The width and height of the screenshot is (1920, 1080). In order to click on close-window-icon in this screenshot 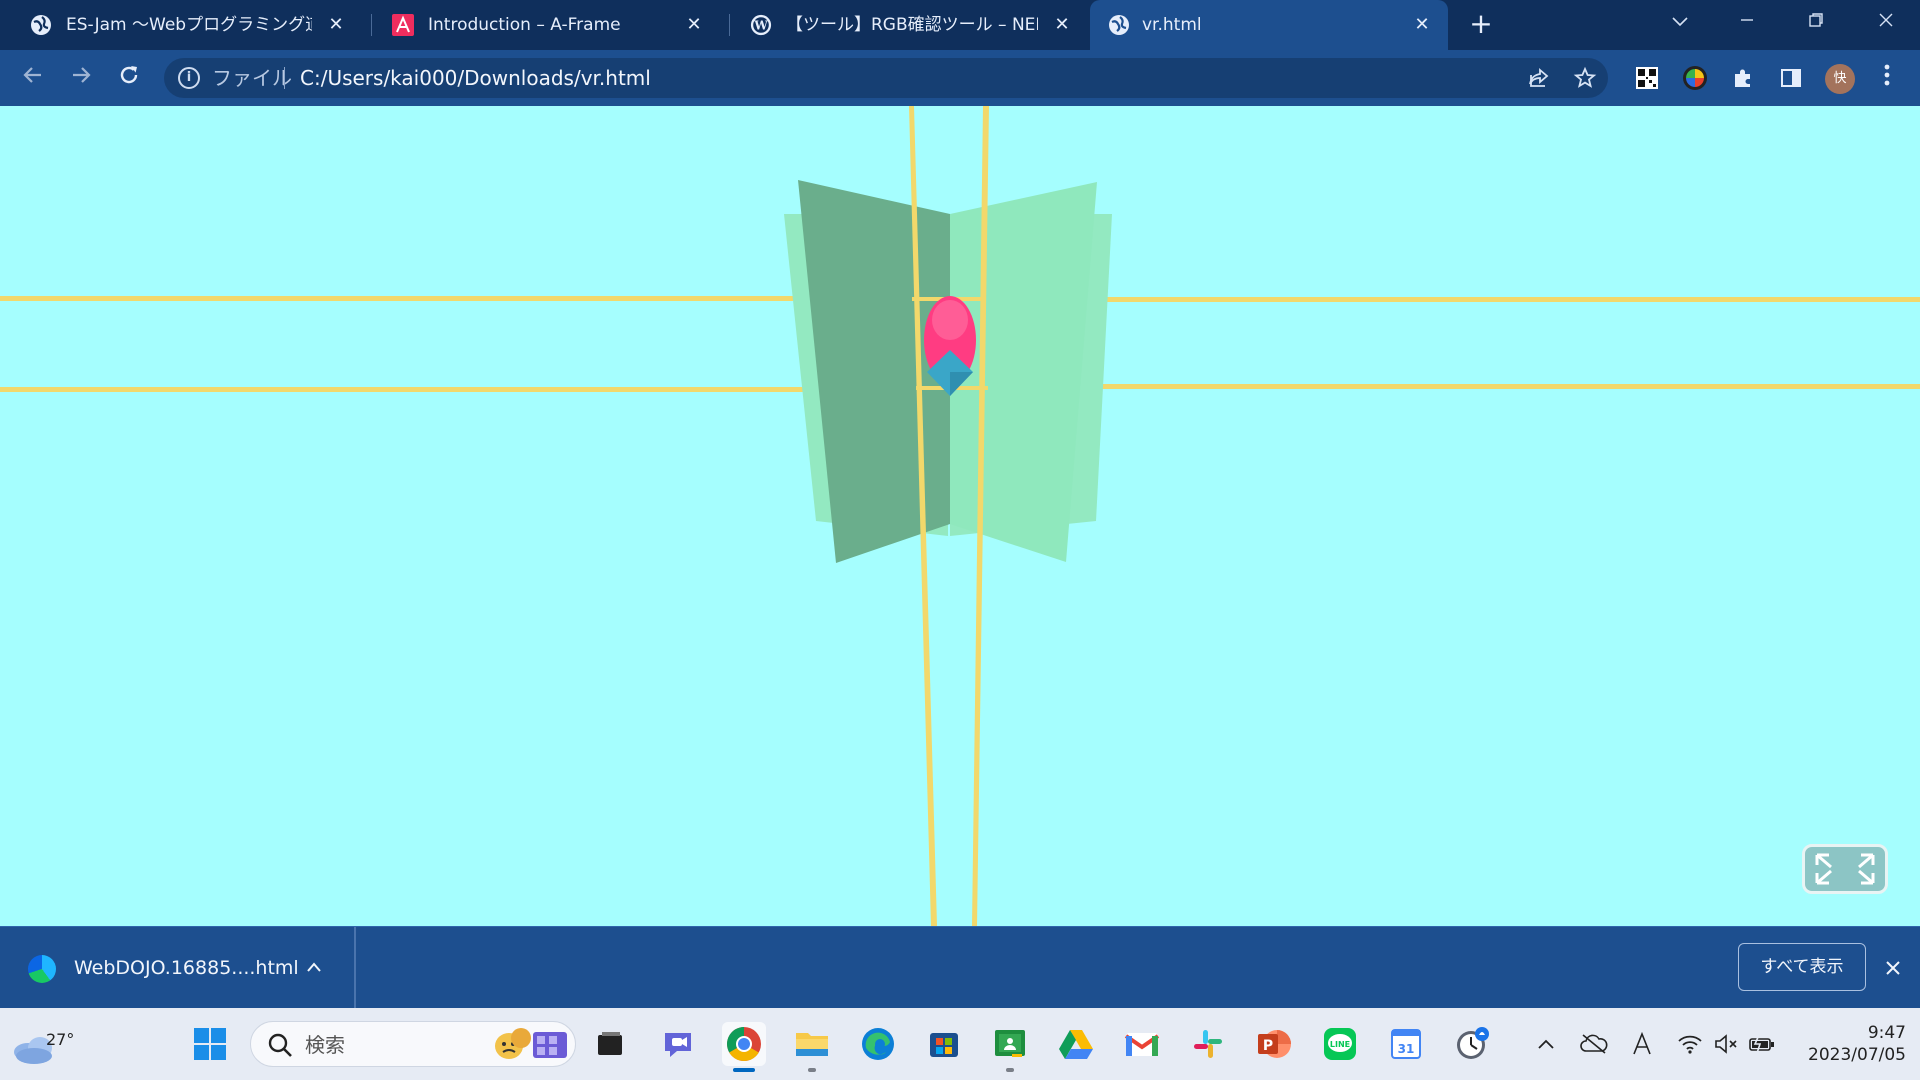, I will do `click(1886, 23)`.